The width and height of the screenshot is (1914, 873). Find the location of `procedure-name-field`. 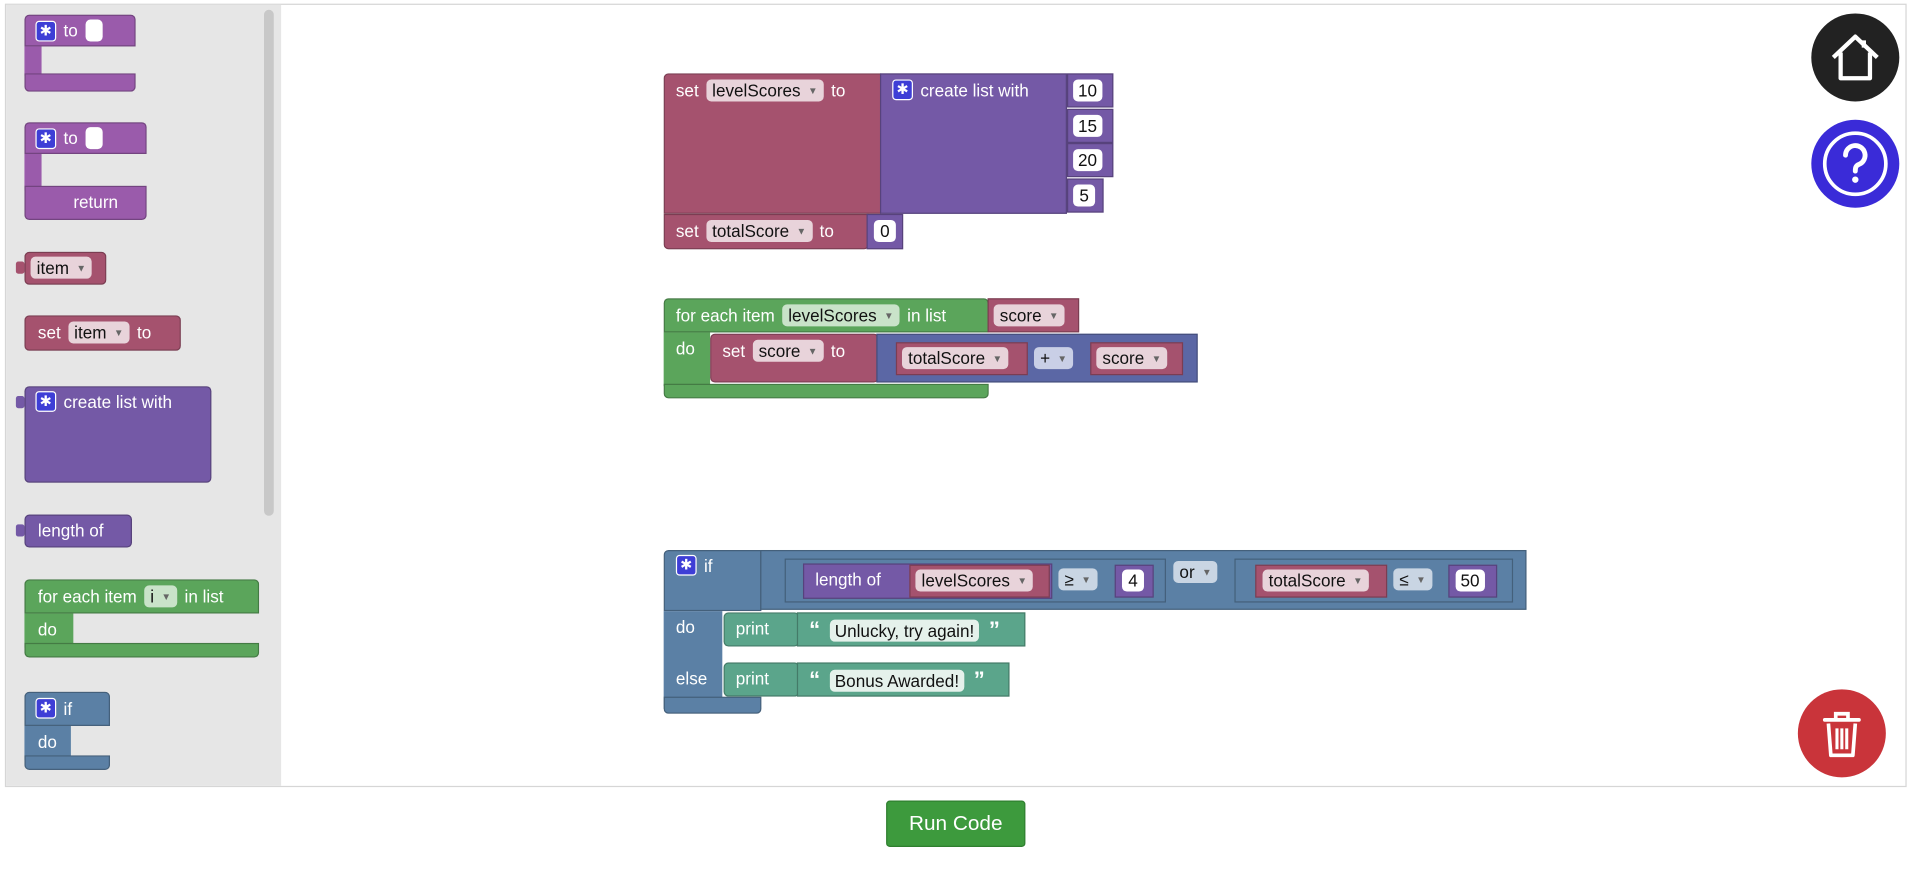

procedure-name-field is located at coordinates (94, 30).